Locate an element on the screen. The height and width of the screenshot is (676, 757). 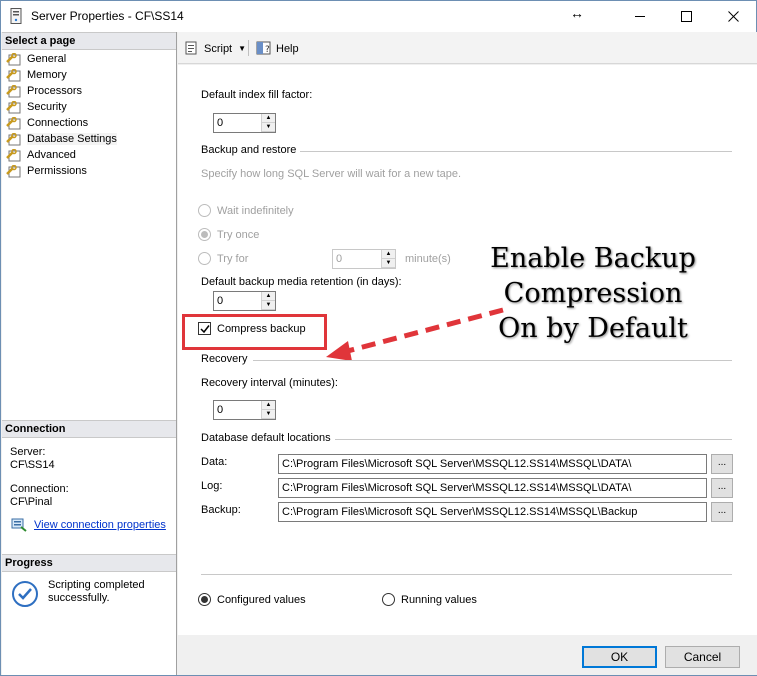
page-item-permissions: Permissions is located at coordinates (89, 171).